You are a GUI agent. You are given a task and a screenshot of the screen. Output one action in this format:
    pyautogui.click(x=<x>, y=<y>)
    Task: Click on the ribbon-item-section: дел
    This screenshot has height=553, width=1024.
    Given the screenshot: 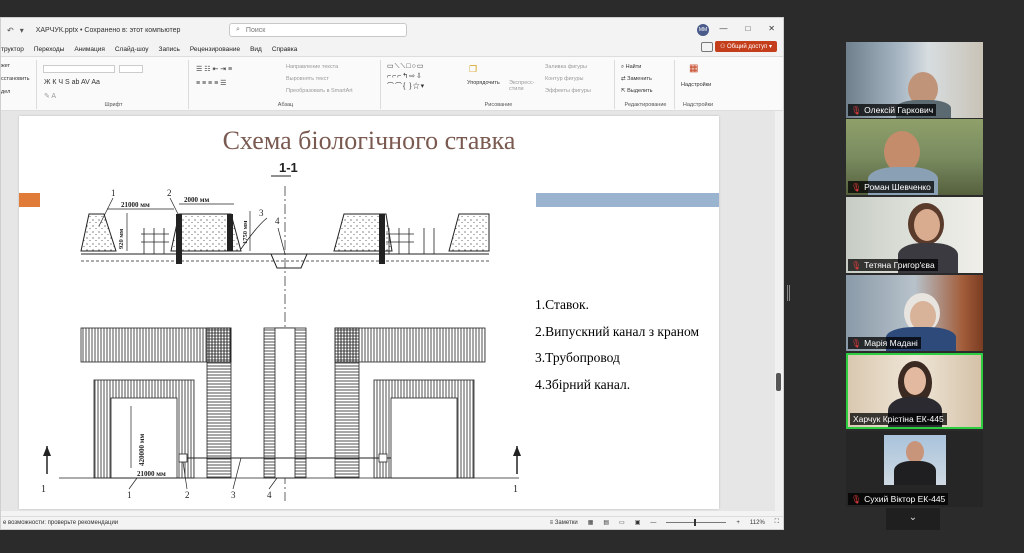 What is the action you would take?
    pyautogui.click(x=5, y=92)
    